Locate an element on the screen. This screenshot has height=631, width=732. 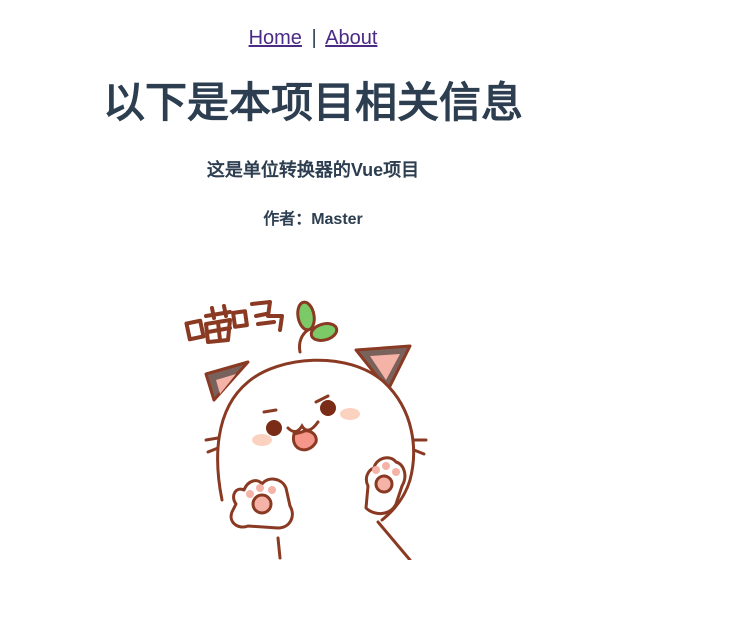
nav-link-home: Home is located at coordinates (275, 38).